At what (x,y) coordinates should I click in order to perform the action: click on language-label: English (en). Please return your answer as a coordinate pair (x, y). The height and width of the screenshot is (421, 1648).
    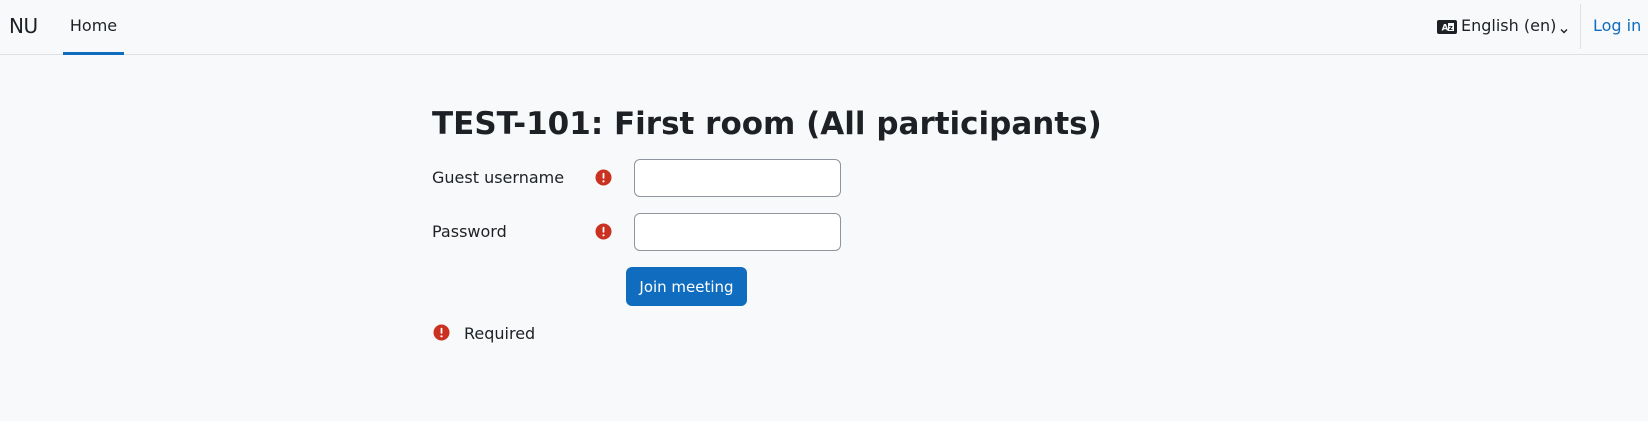
    Looking at the image, I should click on (1509, 25).